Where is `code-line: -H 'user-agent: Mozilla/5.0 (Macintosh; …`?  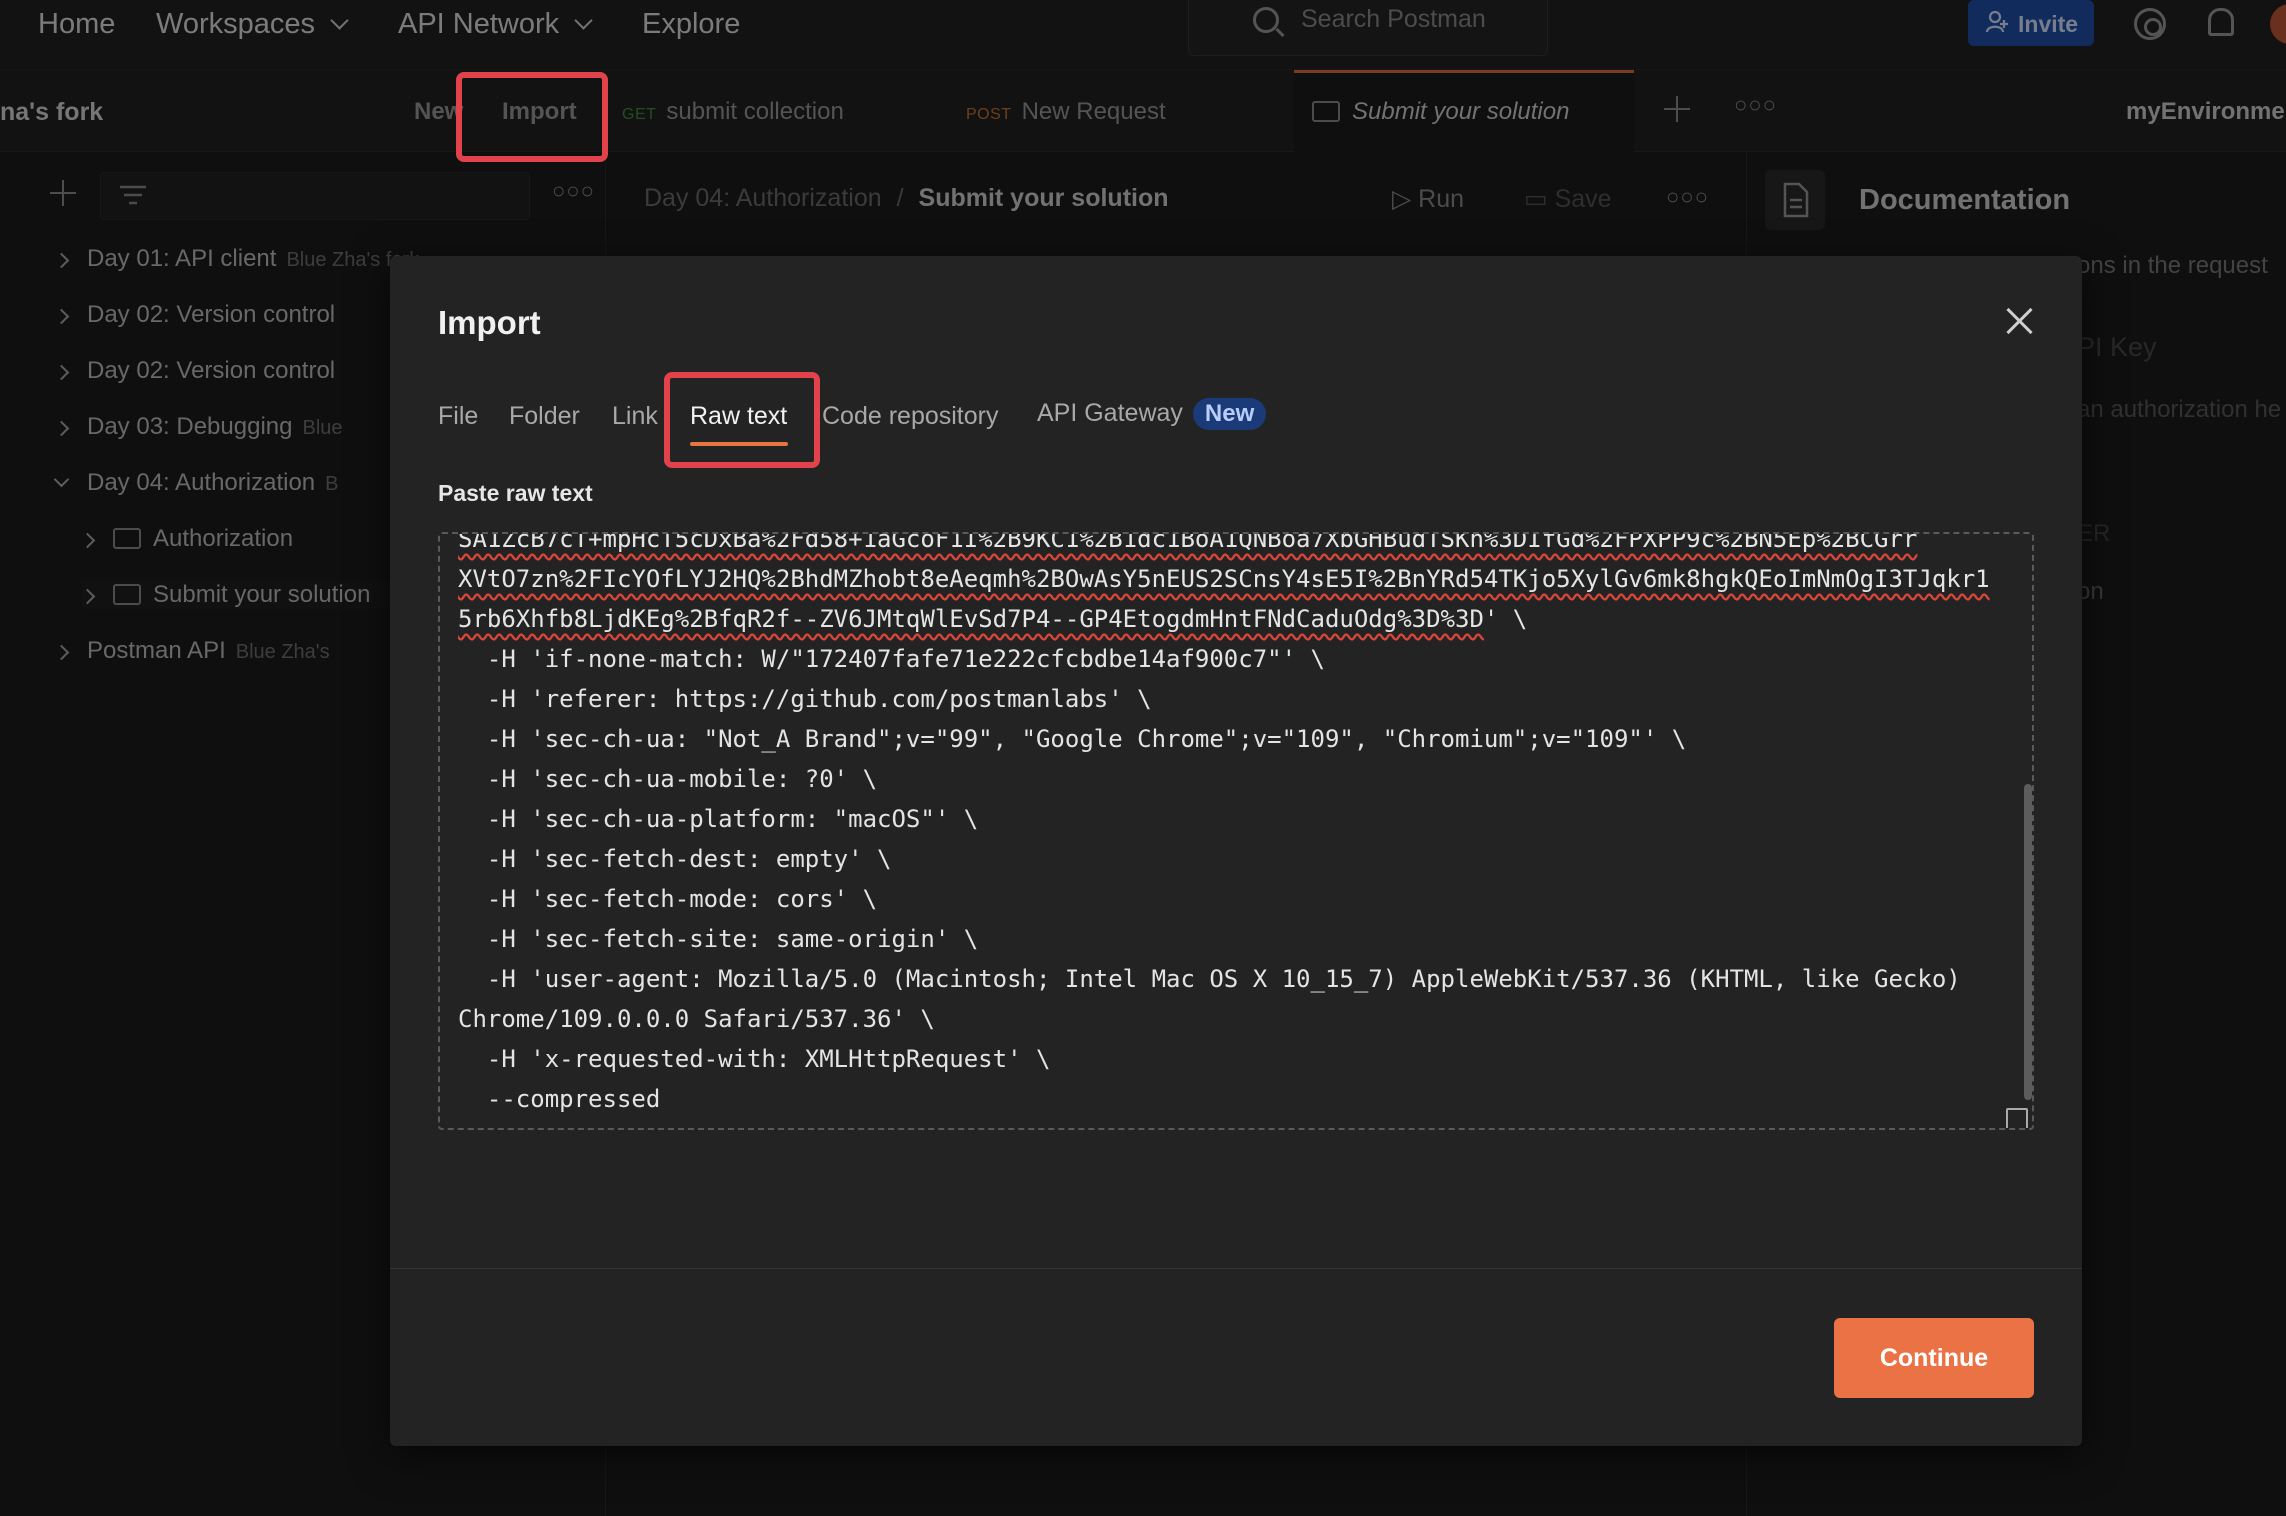 code-line: -H 'user-agent: Mozilla/5.0 (Macintosh; … is located at coordinates (1223, 979).